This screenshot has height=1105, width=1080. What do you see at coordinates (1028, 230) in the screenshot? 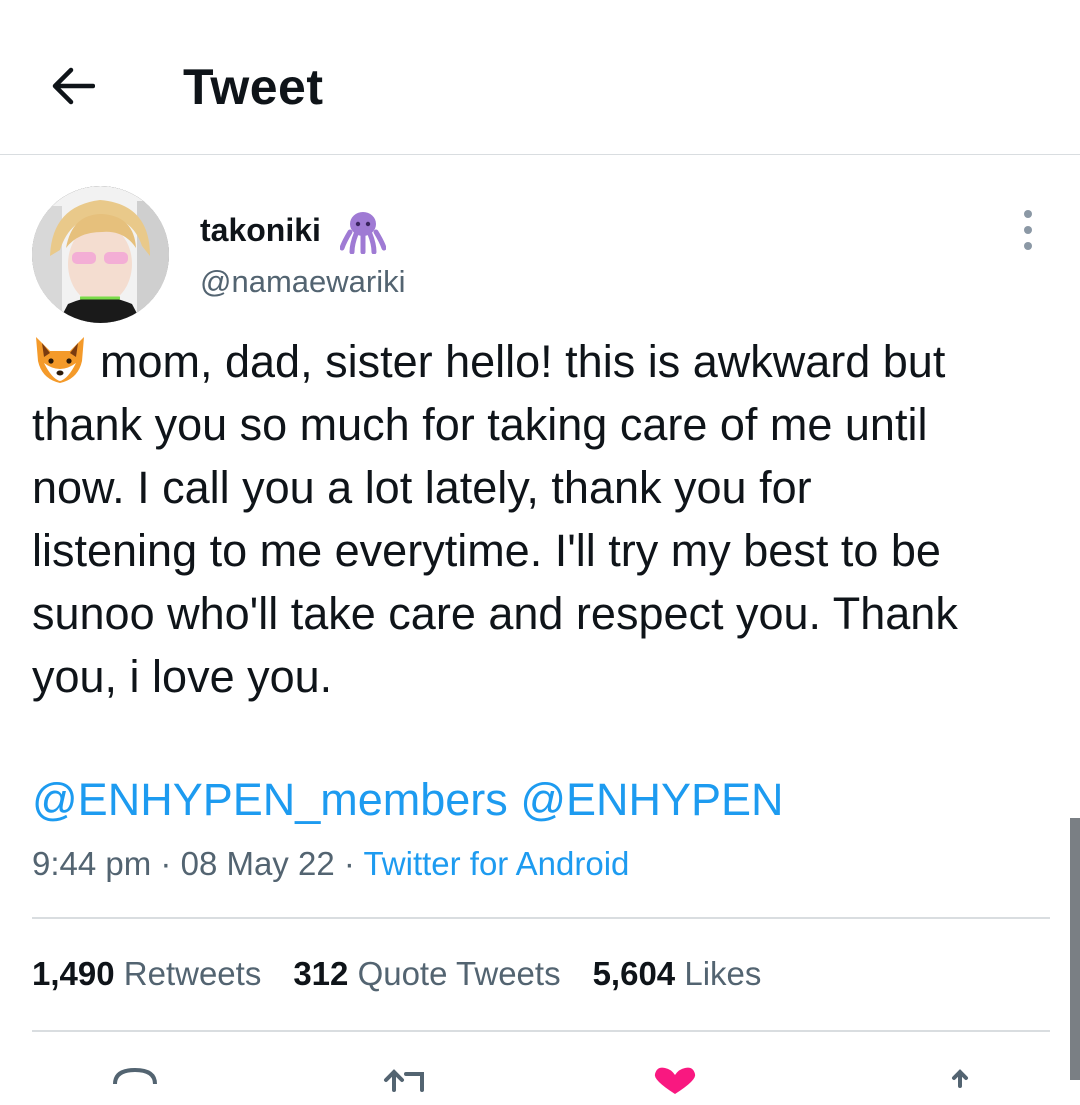
I see `more-options-button` at bounding box center [1028, 230].